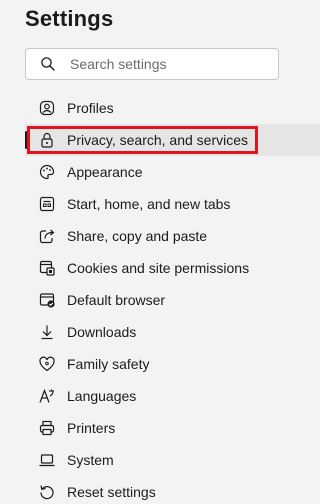 This screenshot has height=504, width=320. I want to click on languages-icon, so click(47, 396).